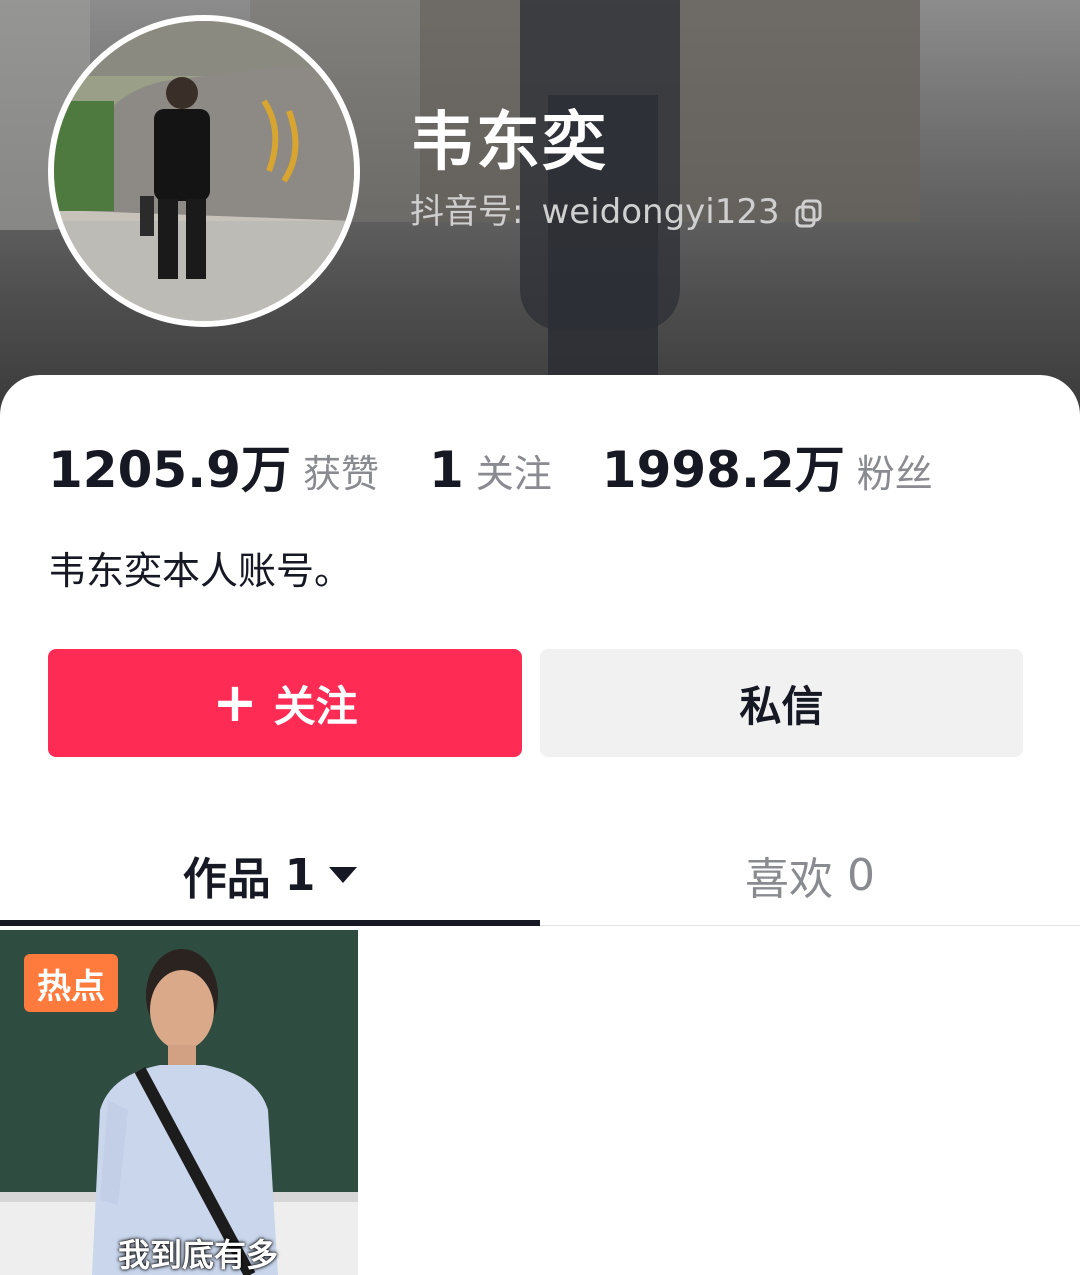 This screenshot has width=1080, height=1275. Describe the element at coordinates (894, 474) in the screenshot. I see `stat-followers-label: 粉丝` at that location.